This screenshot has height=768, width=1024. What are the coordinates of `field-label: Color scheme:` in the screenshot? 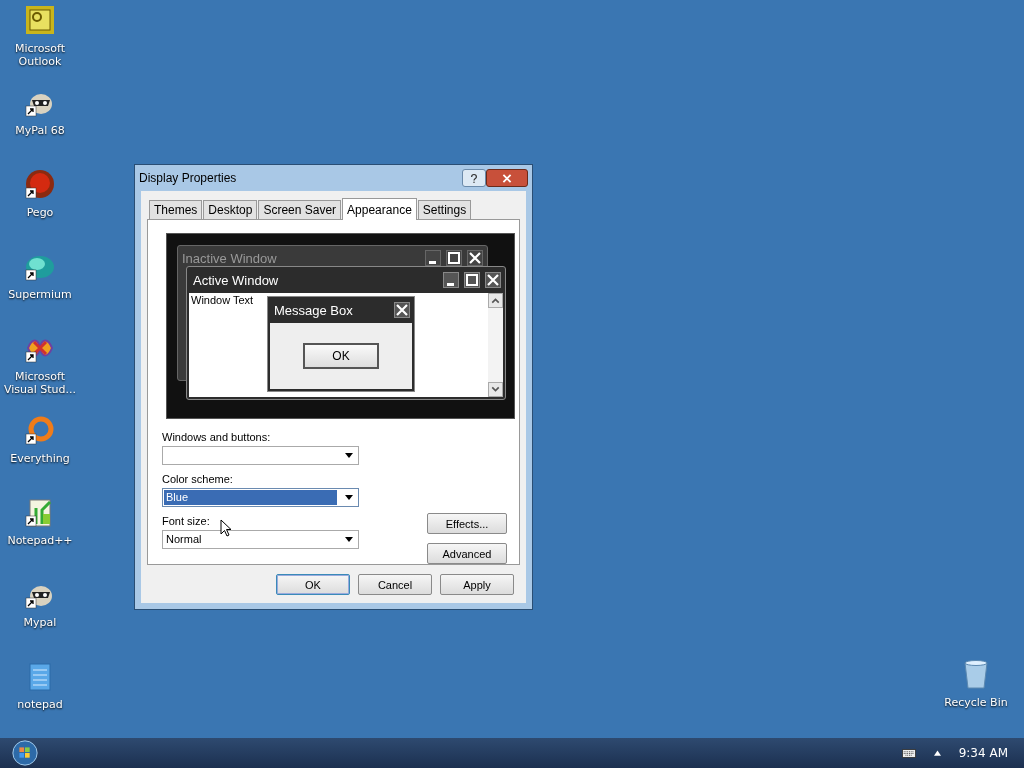 It's located at (198, 479).